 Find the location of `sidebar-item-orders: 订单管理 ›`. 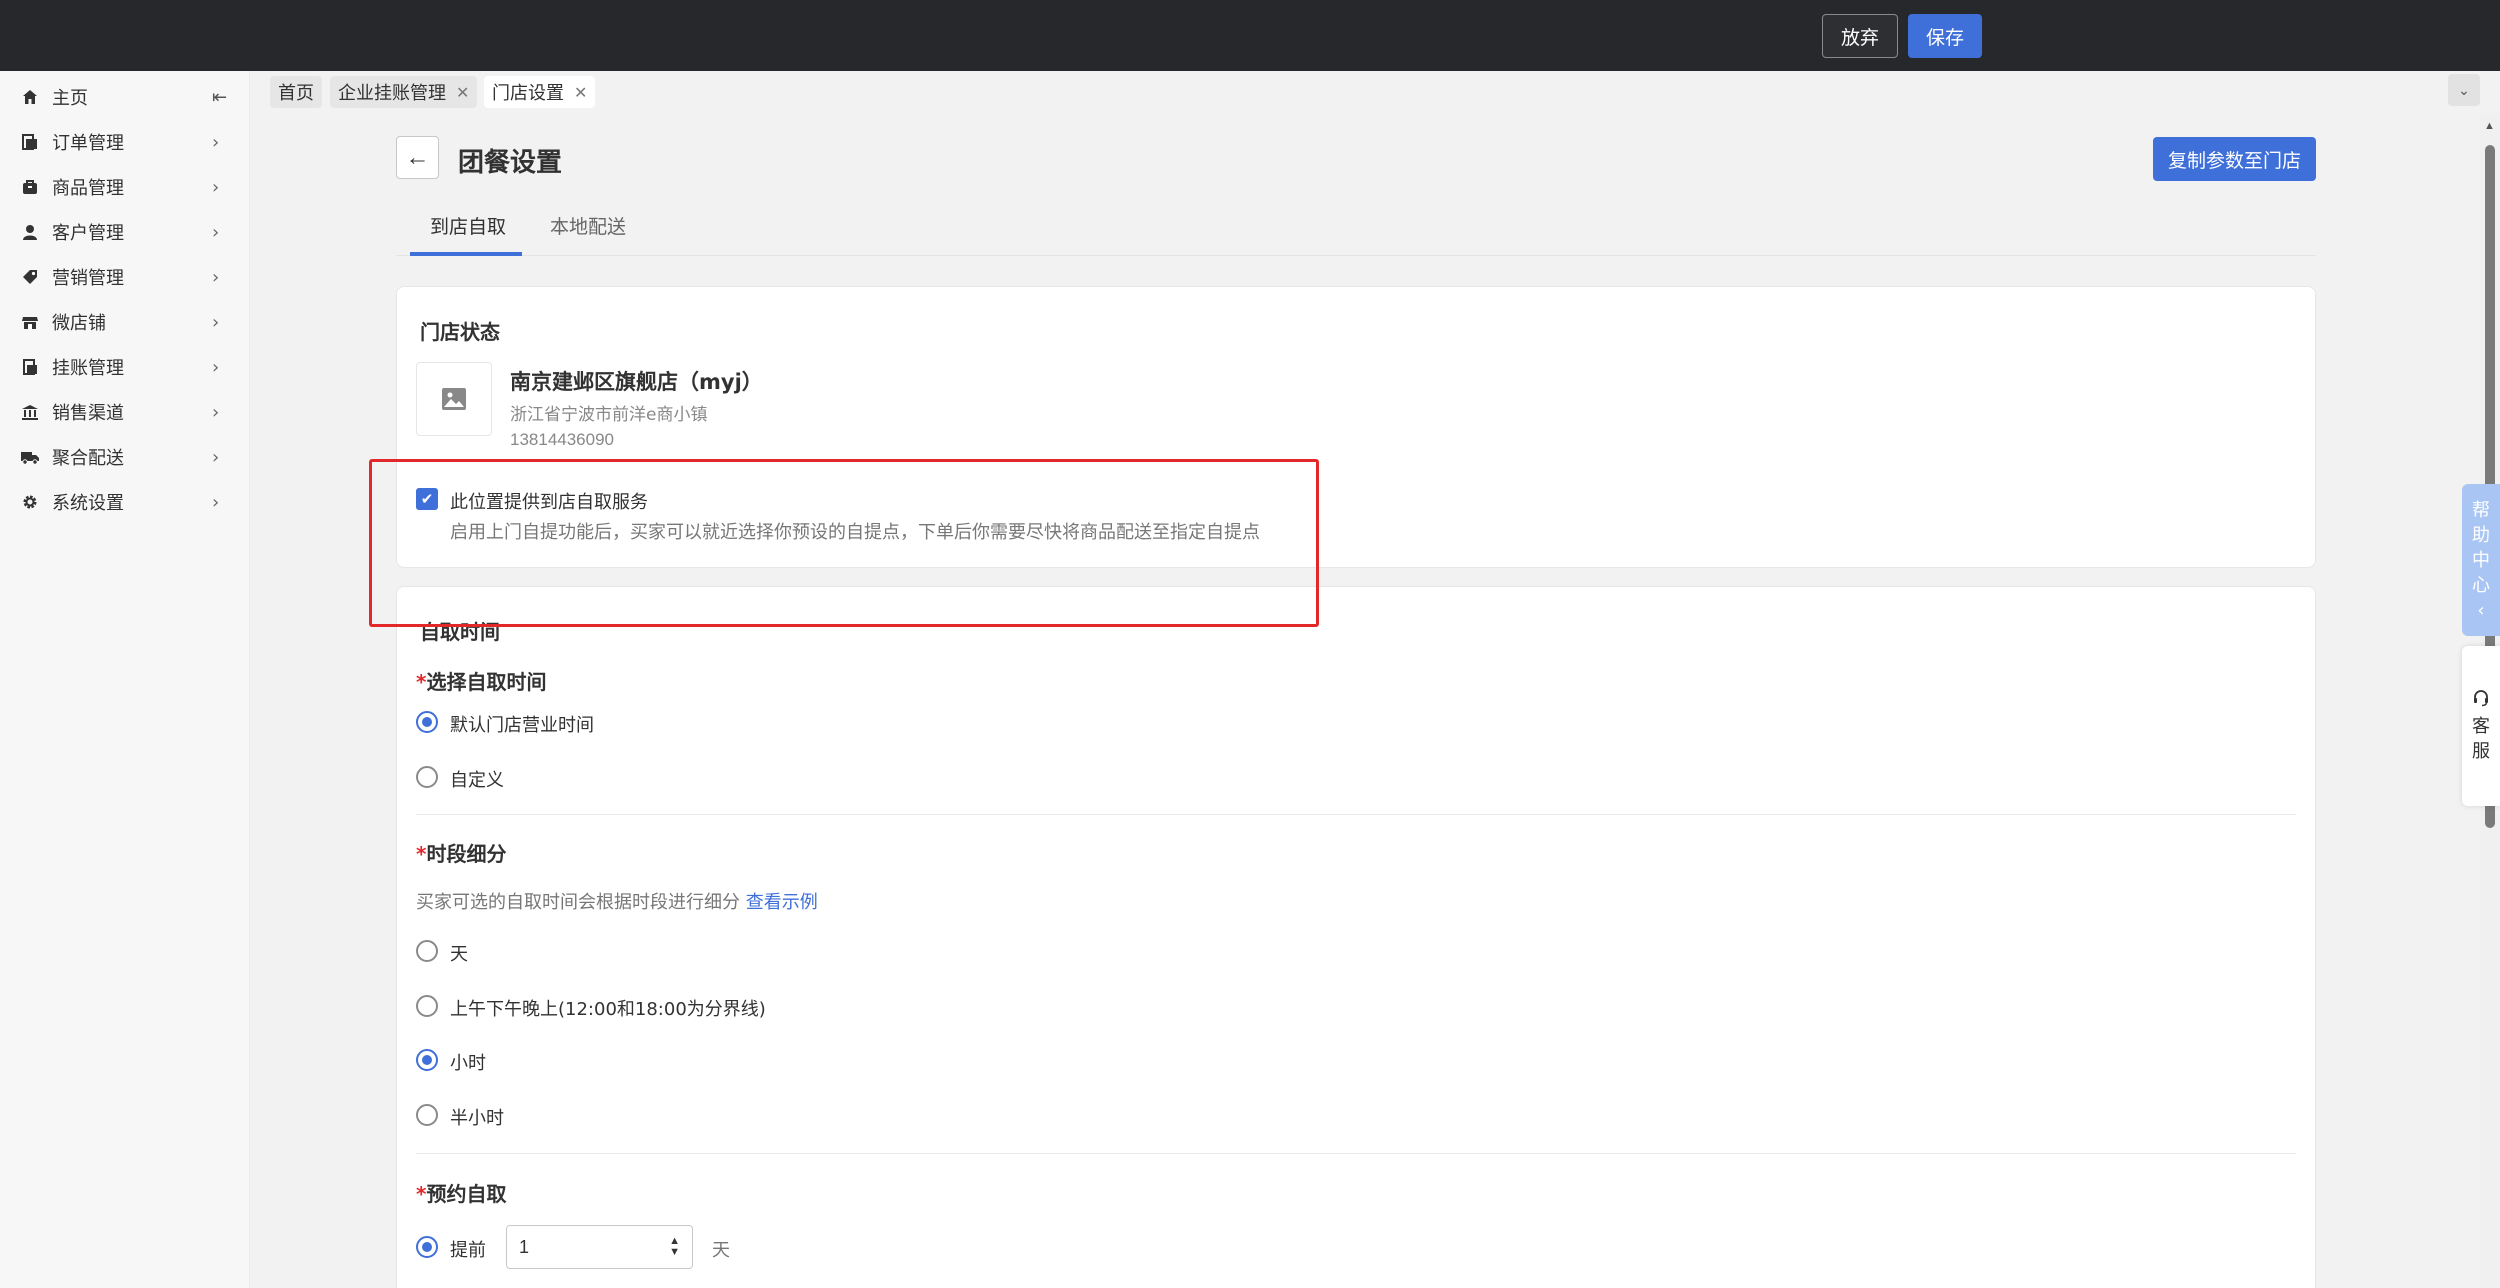

sidebar-item-orders: 订单管理 › is located at coordinates (125, 142).